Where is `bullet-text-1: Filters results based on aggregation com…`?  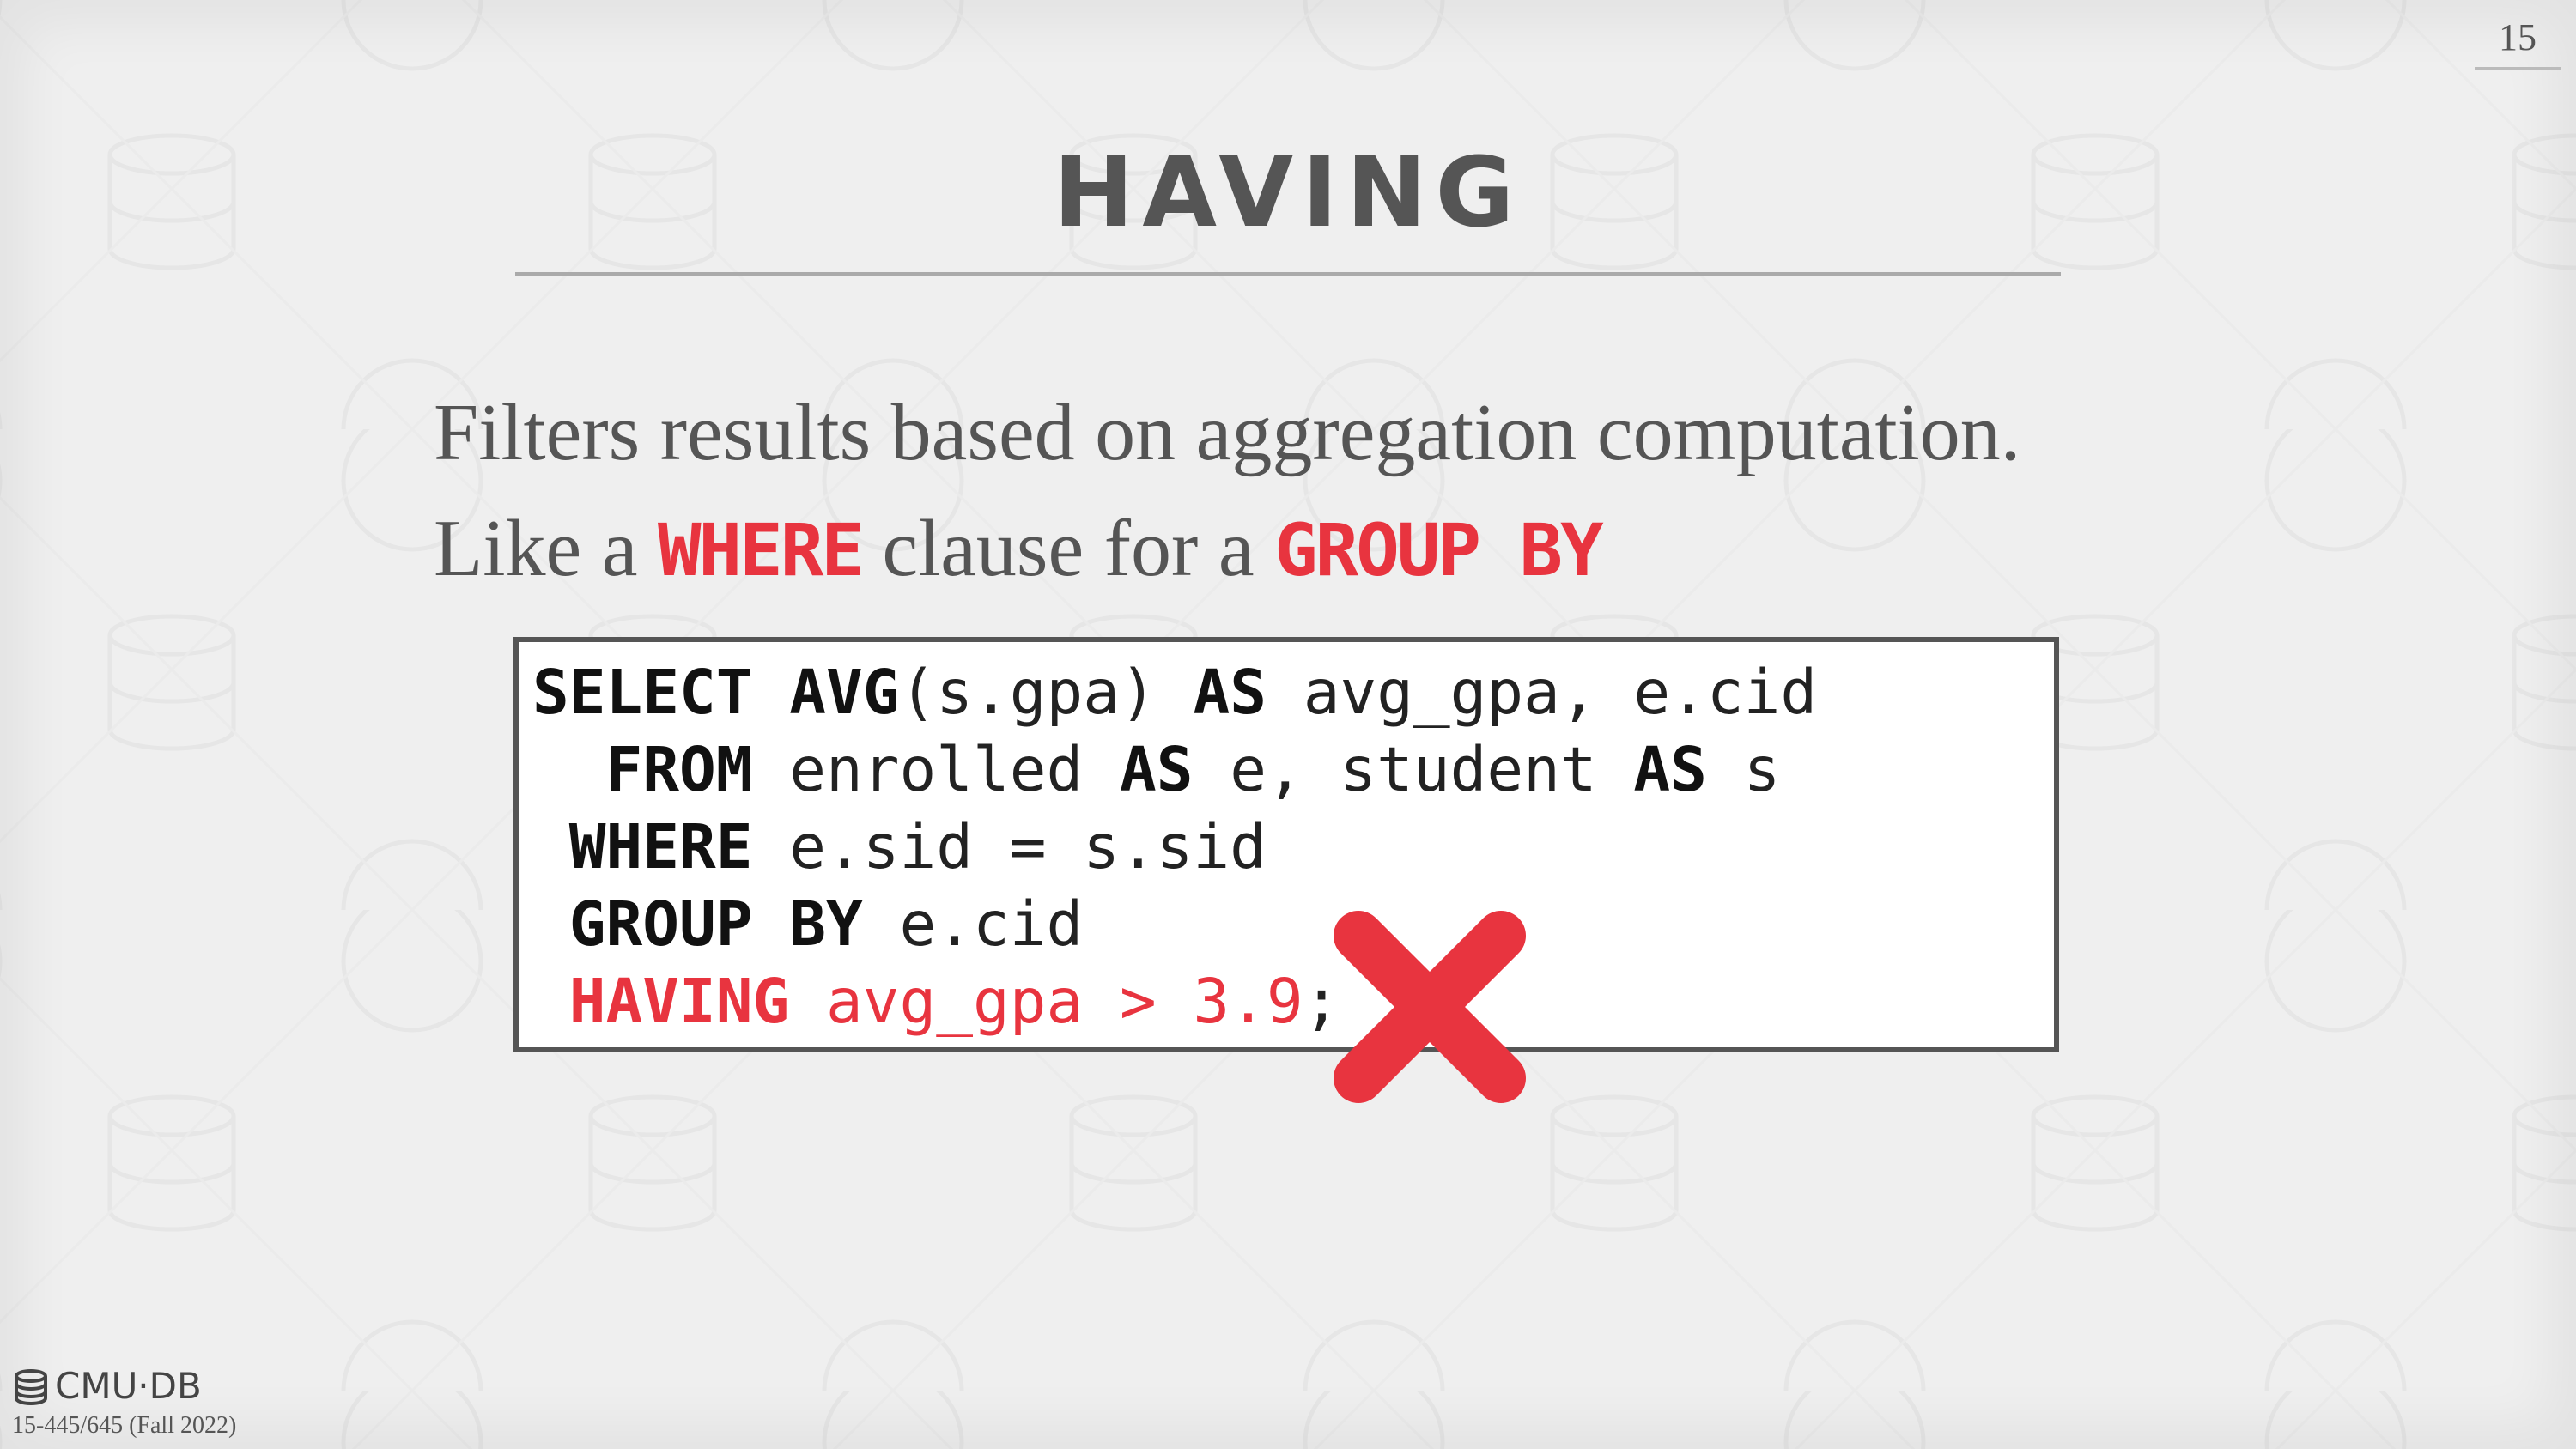 bullet-text-1: Filters results based on aggregation com… is located at coordinates (1228, 432).